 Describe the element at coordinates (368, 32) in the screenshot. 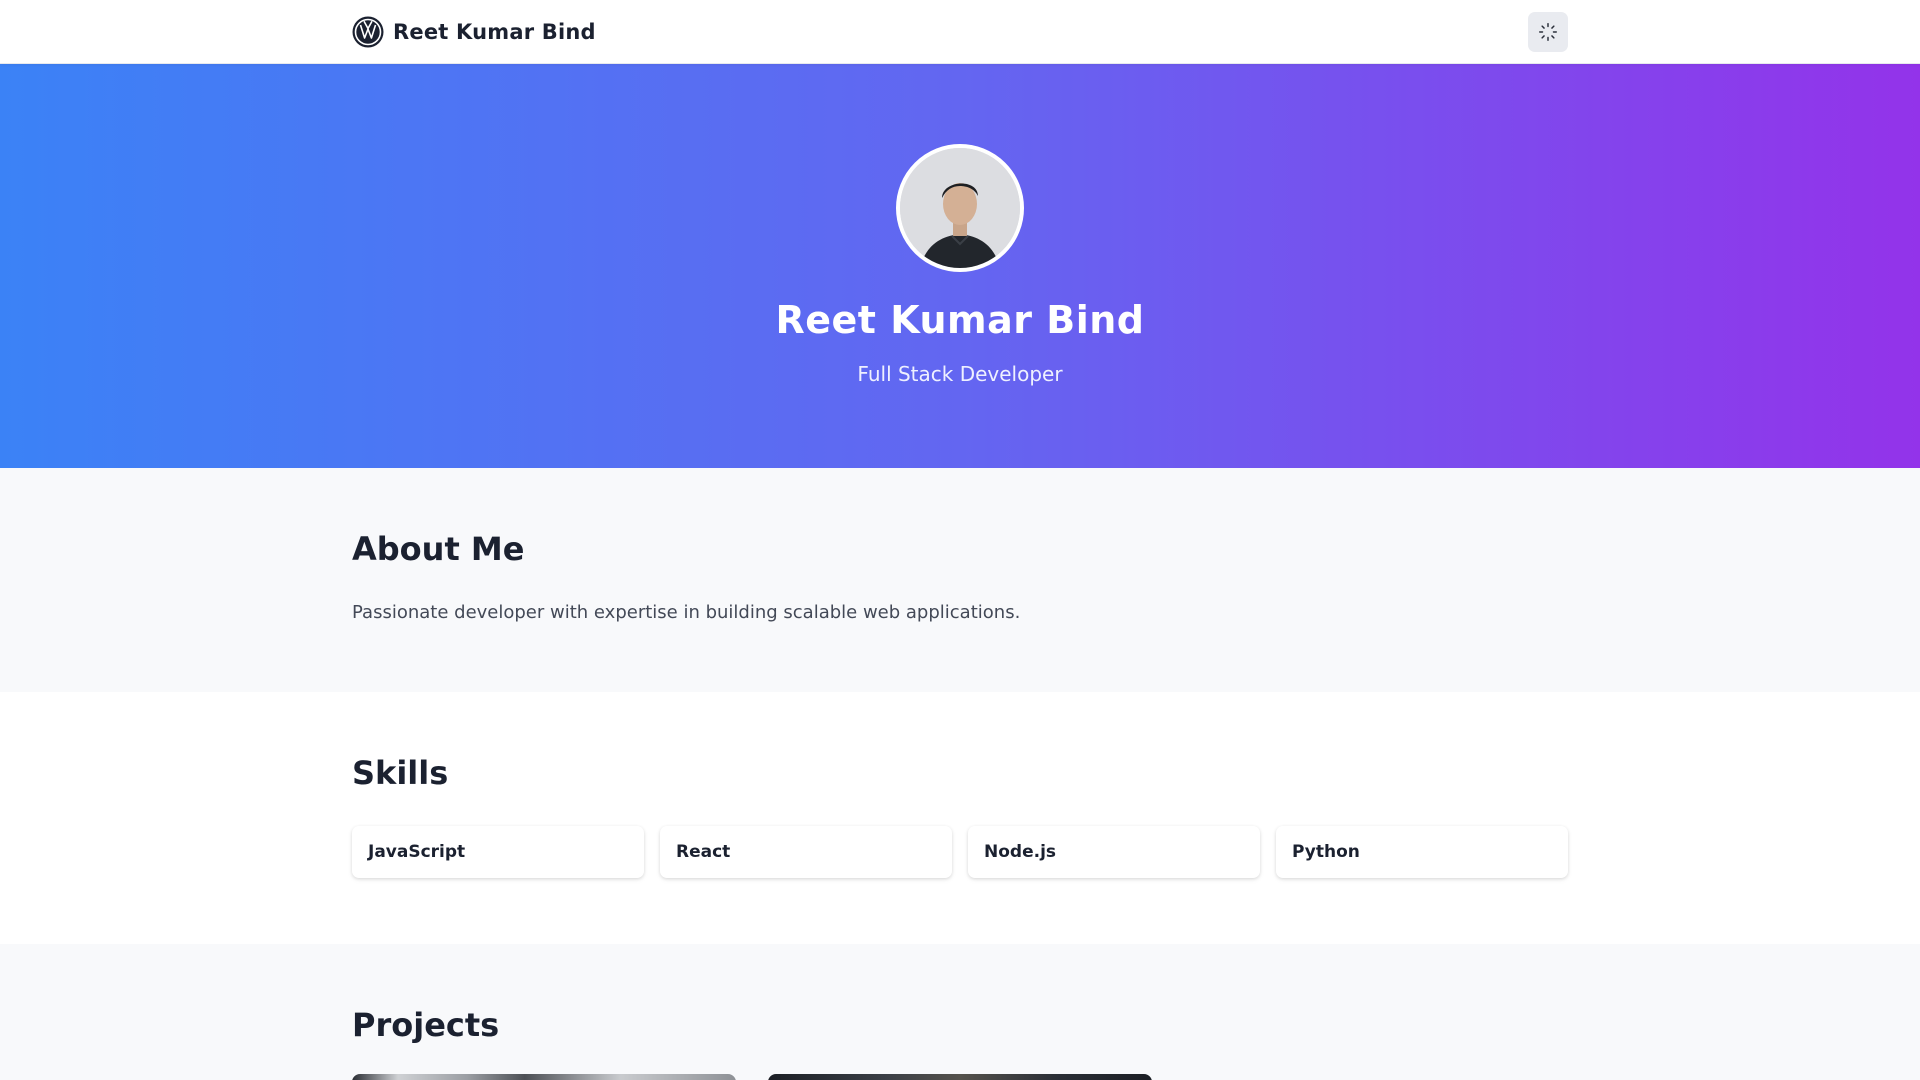

I see `vw-logo-icon` at that location.